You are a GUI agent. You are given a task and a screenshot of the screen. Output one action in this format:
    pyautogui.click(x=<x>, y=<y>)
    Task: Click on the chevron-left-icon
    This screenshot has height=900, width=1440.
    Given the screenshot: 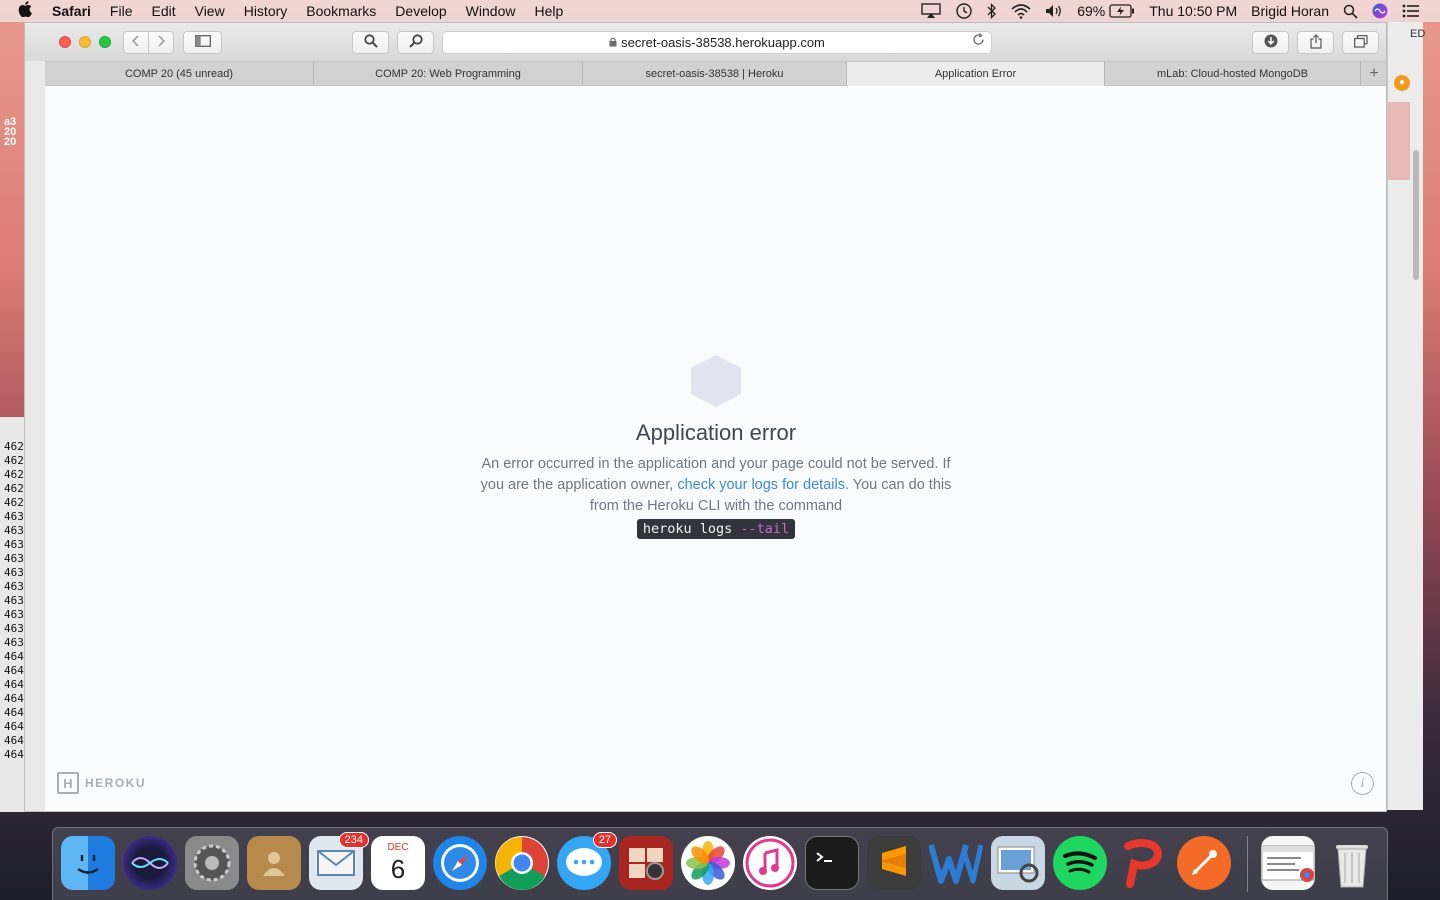 What is the action you would take?
    pyautogui.click(x=136, y=42)
    